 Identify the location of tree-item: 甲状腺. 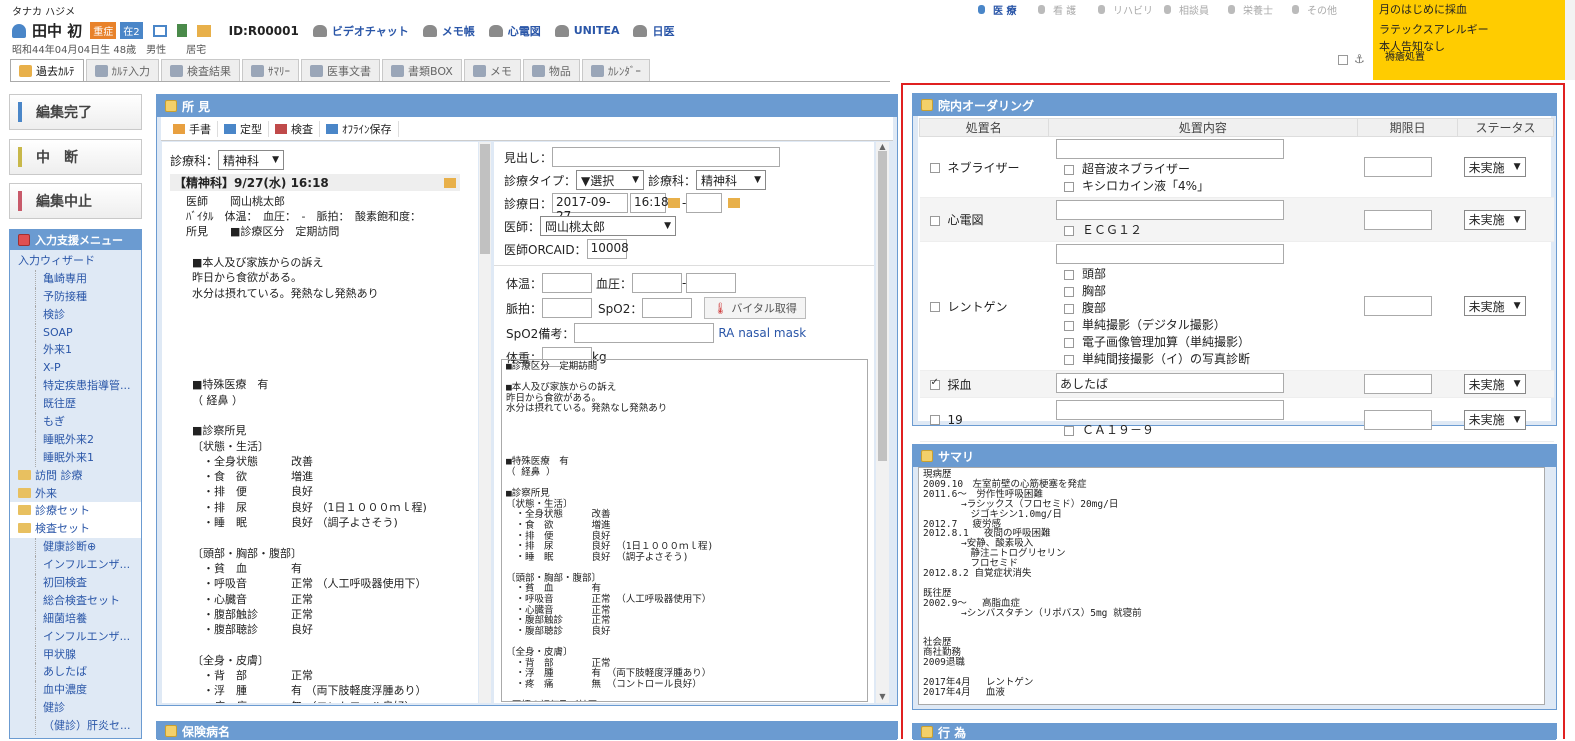
(88, 654).